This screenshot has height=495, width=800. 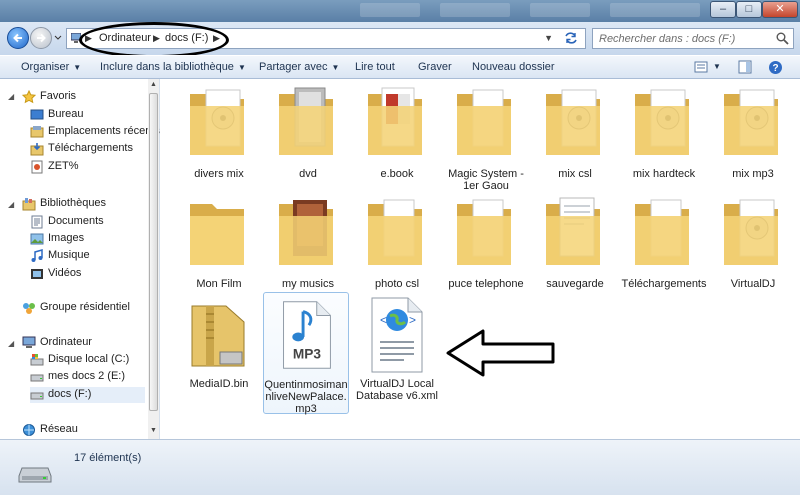 I want to click on file-item: e.book, so click(x=397, y=137).